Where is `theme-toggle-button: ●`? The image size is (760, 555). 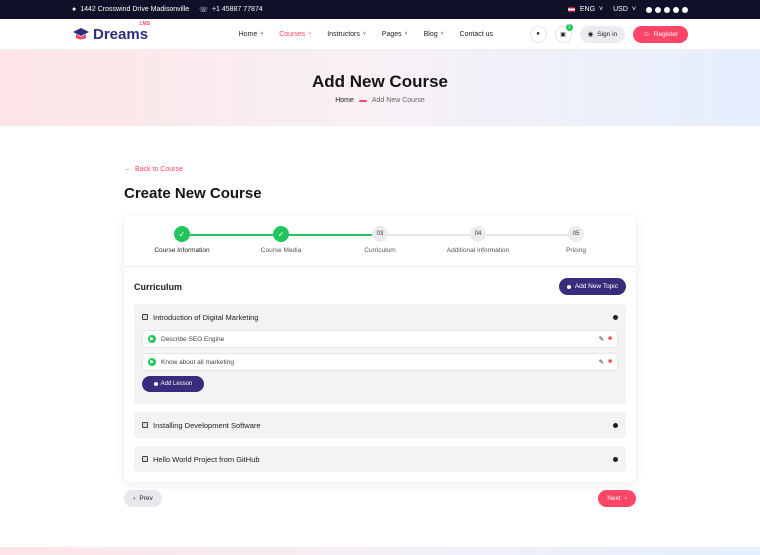 theme-toggle-button: ● is located at coordinates (538, 34).